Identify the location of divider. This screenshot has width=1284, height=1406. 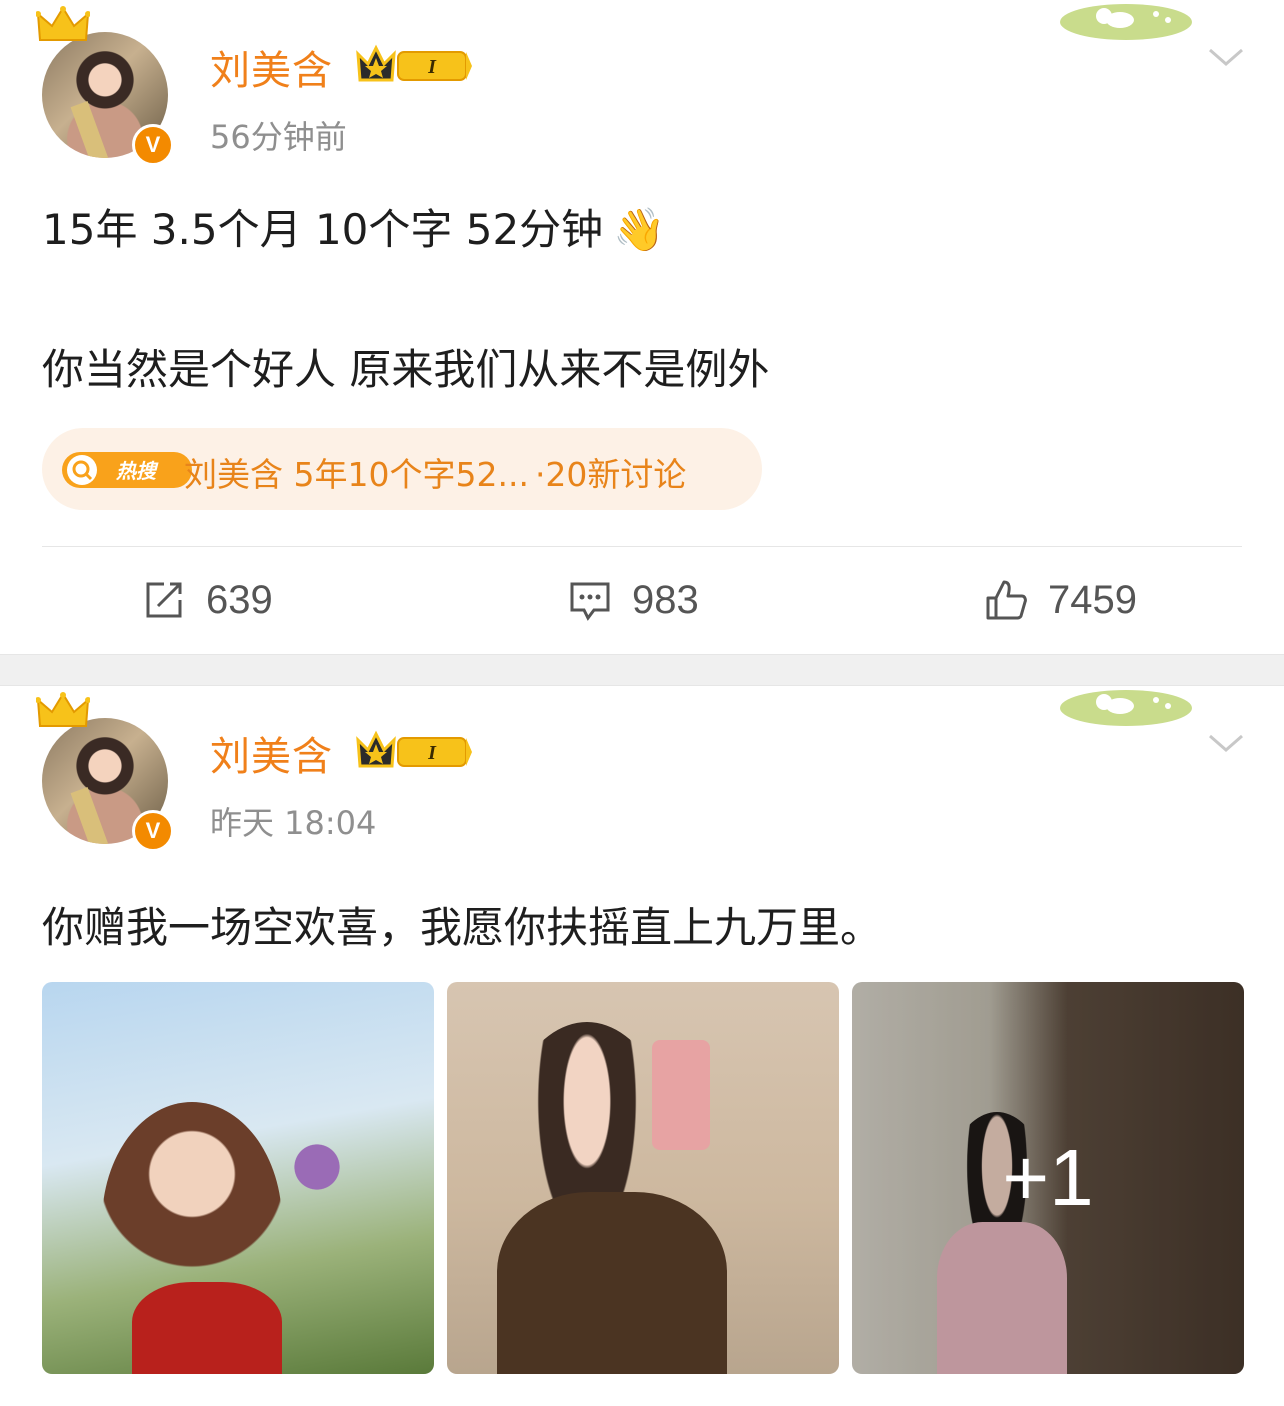
(642, 546).